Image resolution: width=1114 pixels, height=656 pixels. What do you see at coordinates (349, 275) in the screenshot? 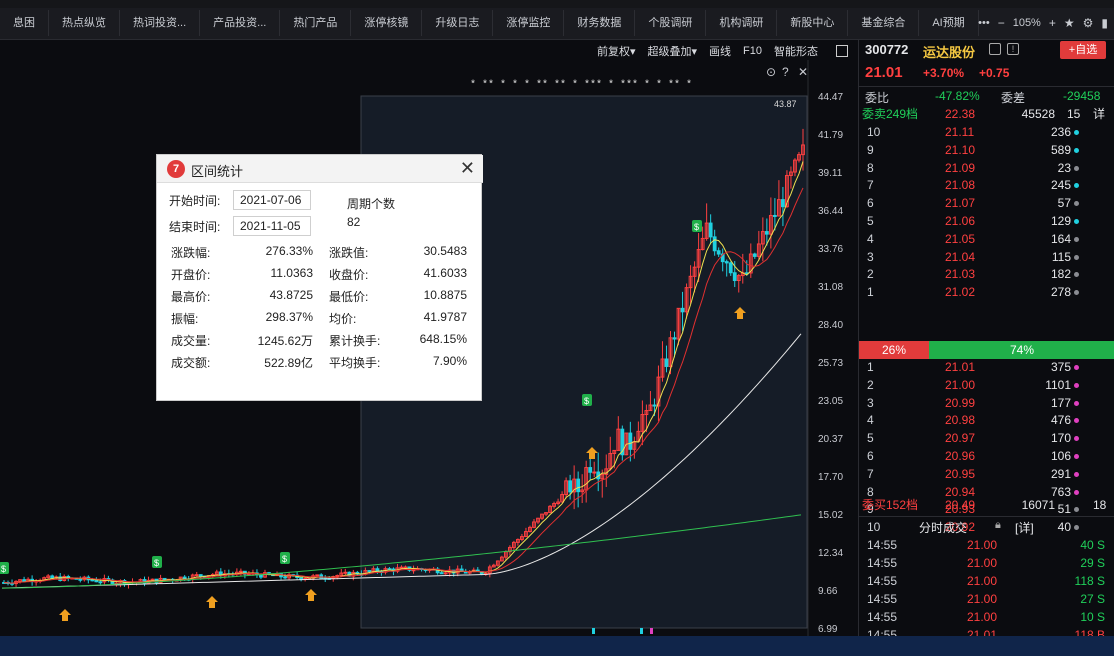
I see `stat-label: 收盘价:` at bounding box center [349, 275].